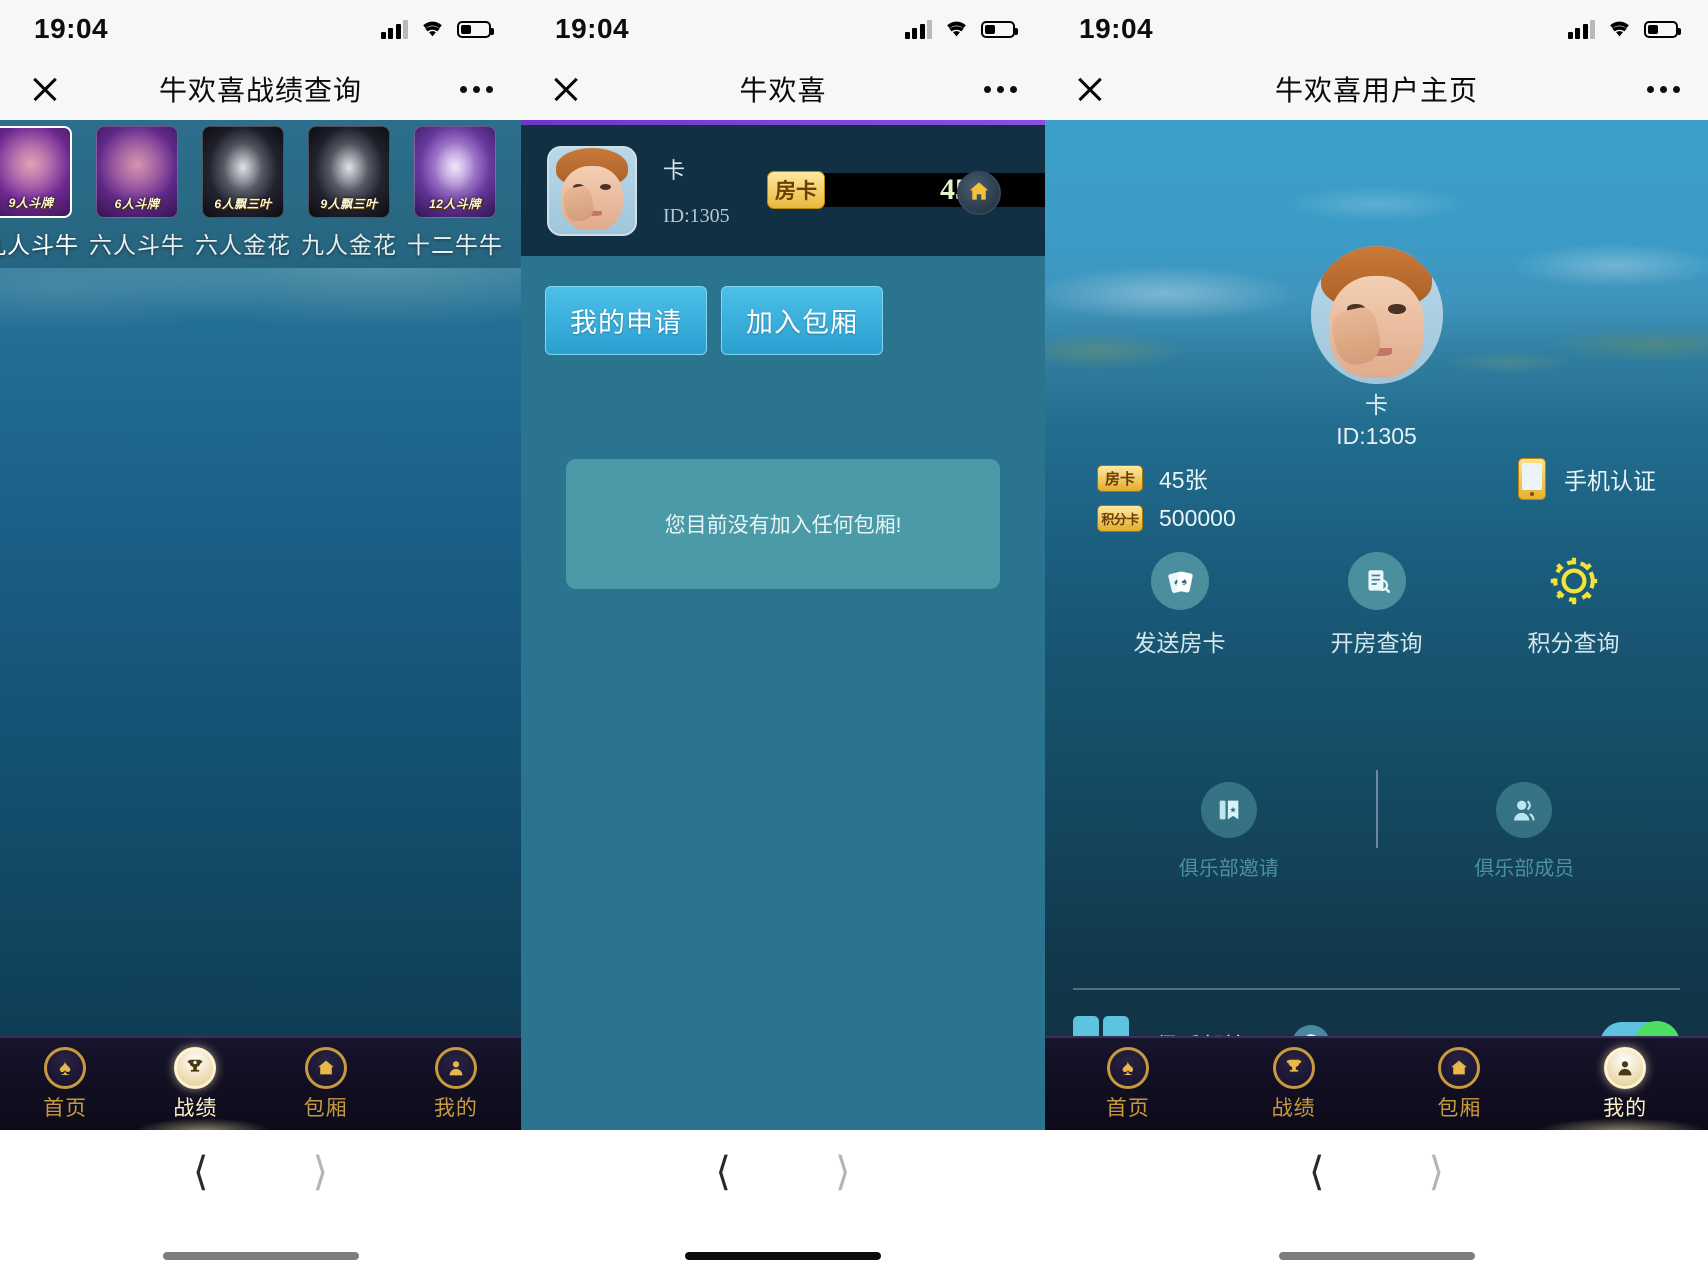  I want to click on tab-label-home: 首页, so click(1127, 1108).